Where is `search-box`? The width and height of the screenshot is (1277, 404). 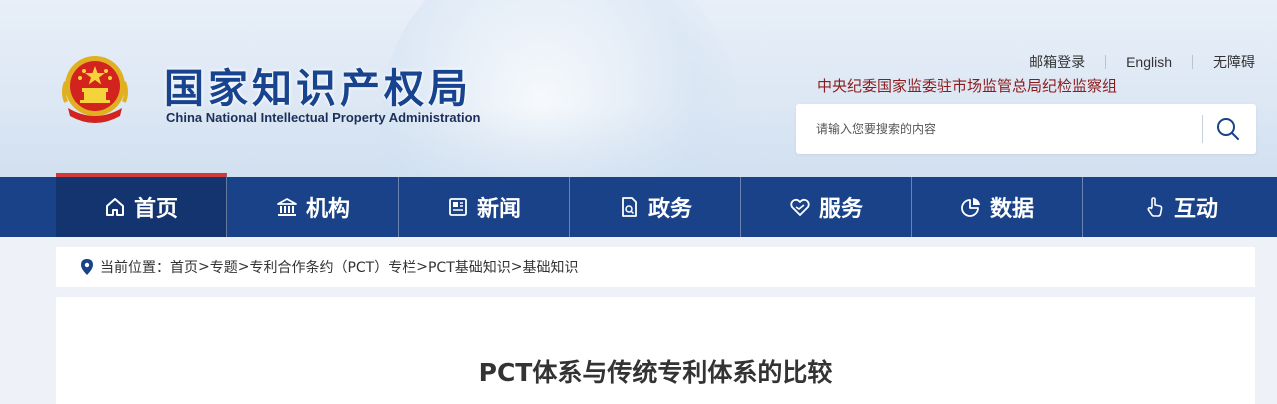
search-box is located at coordinates (1026, 129).